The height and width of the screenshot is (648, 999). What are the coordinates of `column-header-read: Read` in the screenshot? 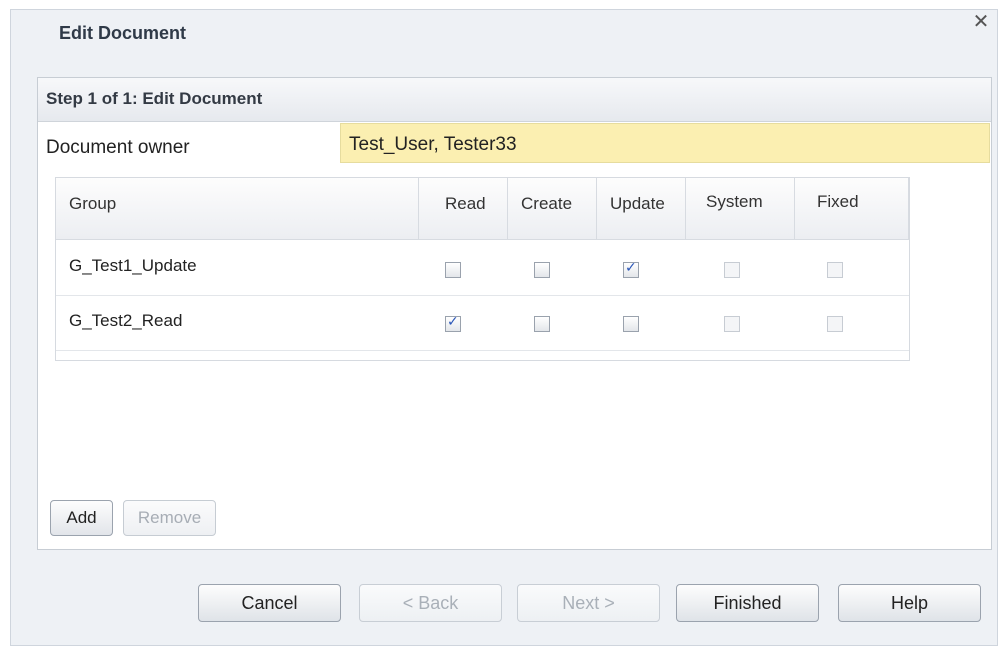 It's located at (463, 209).